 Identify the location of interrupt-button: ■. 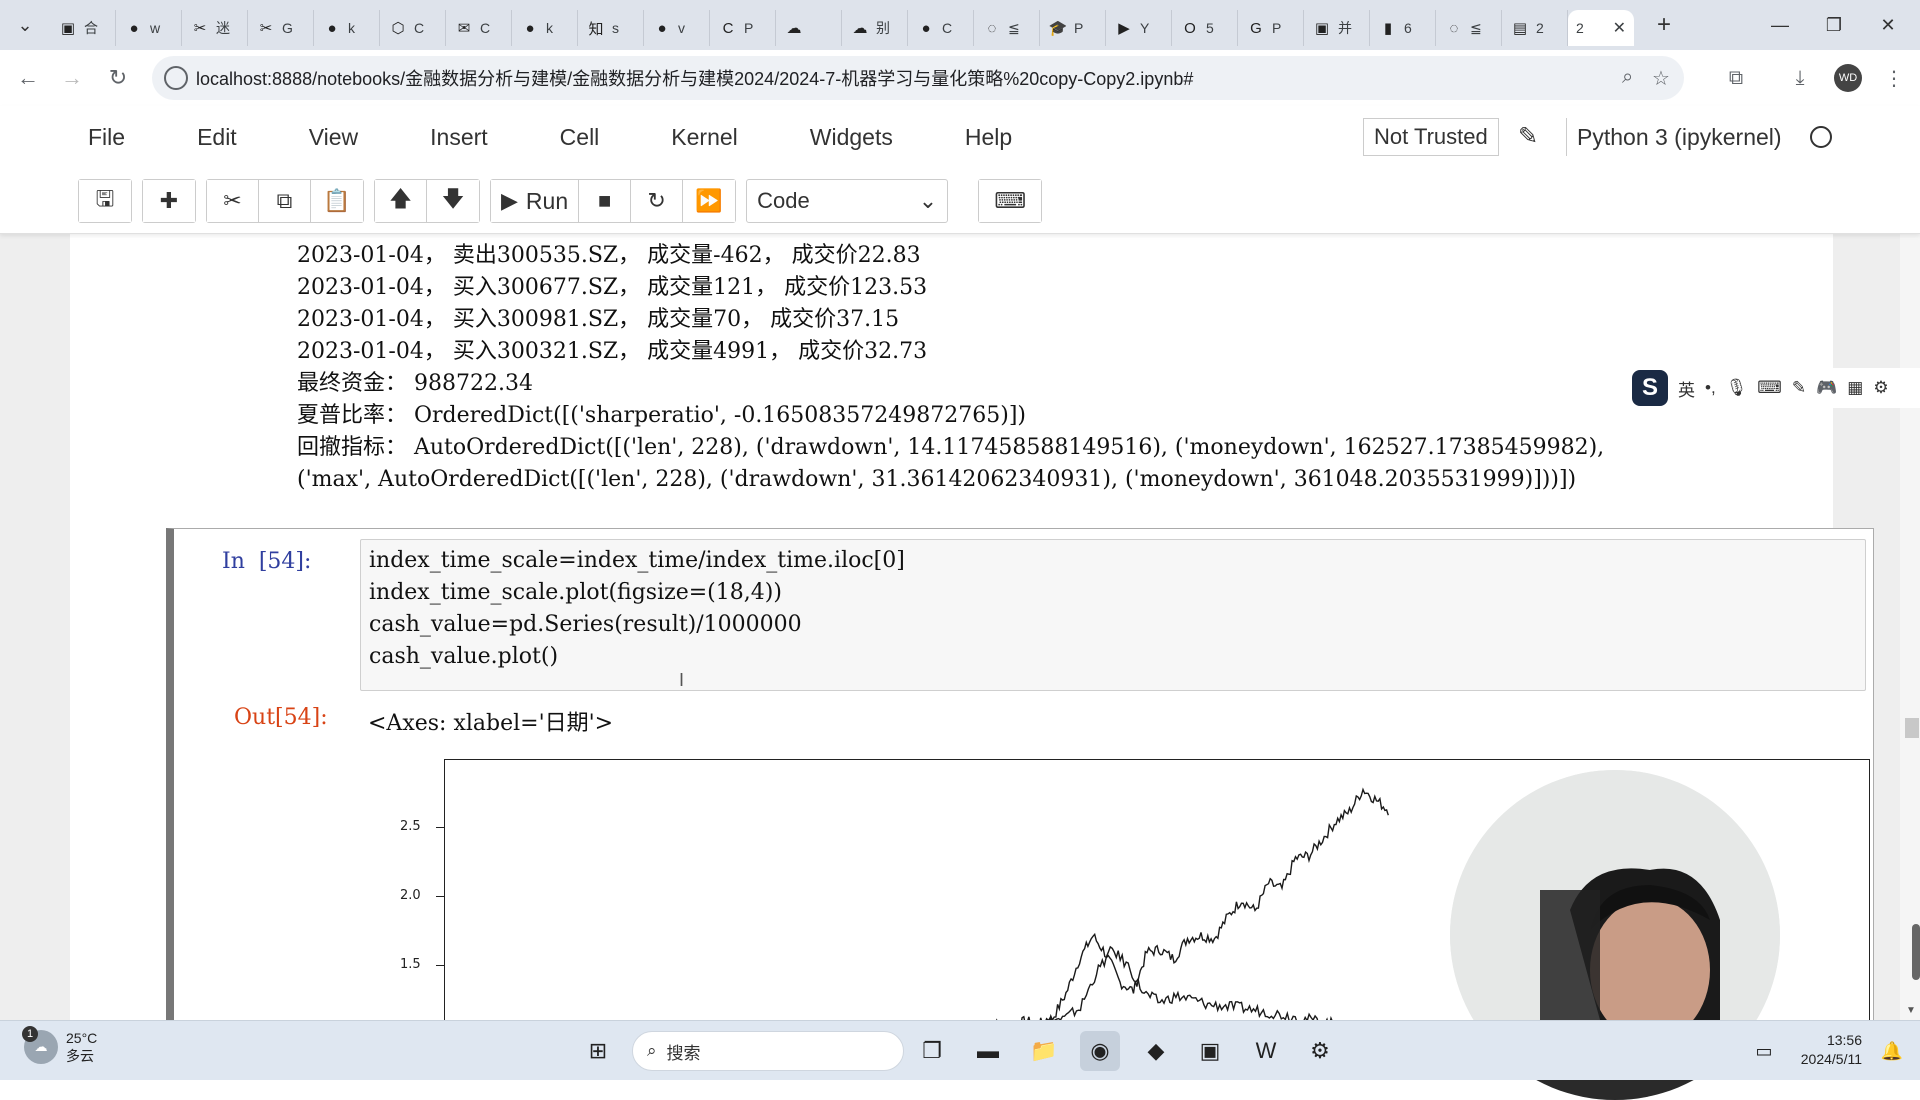
(605, 201).